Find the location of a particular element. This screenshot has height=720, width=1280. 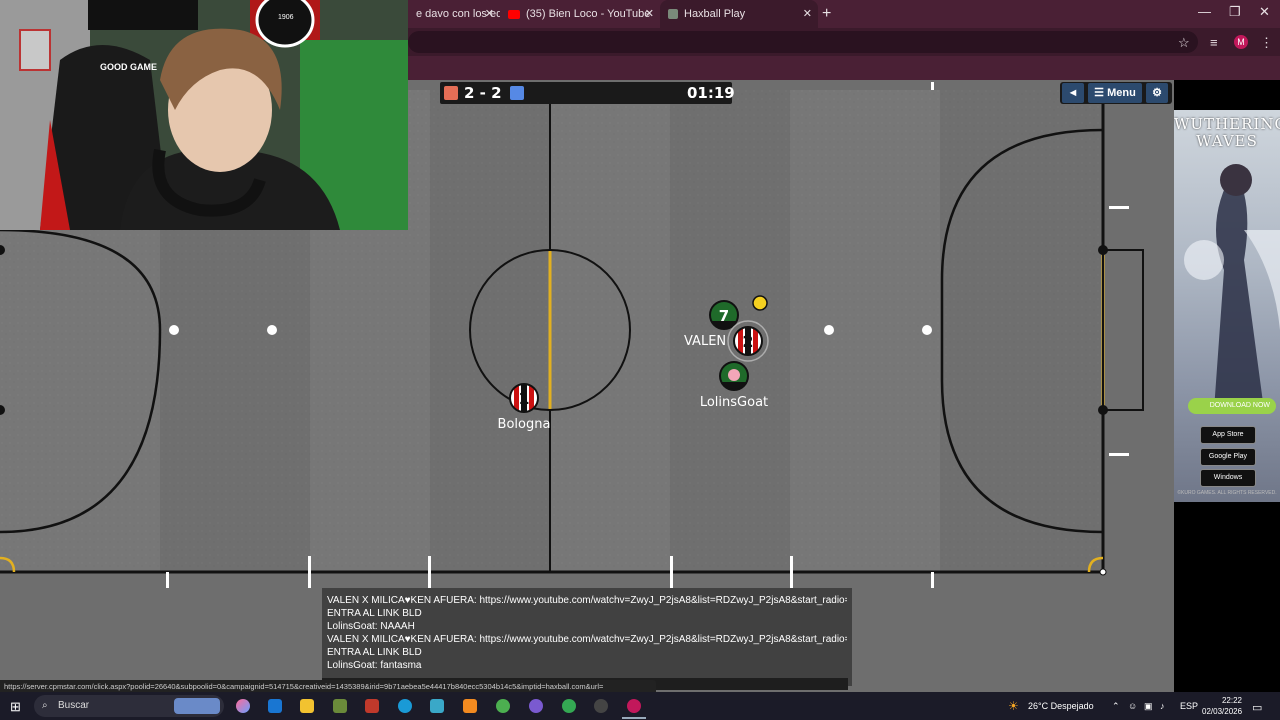

player-lolinsgoat is located at coordinates (734, 376).